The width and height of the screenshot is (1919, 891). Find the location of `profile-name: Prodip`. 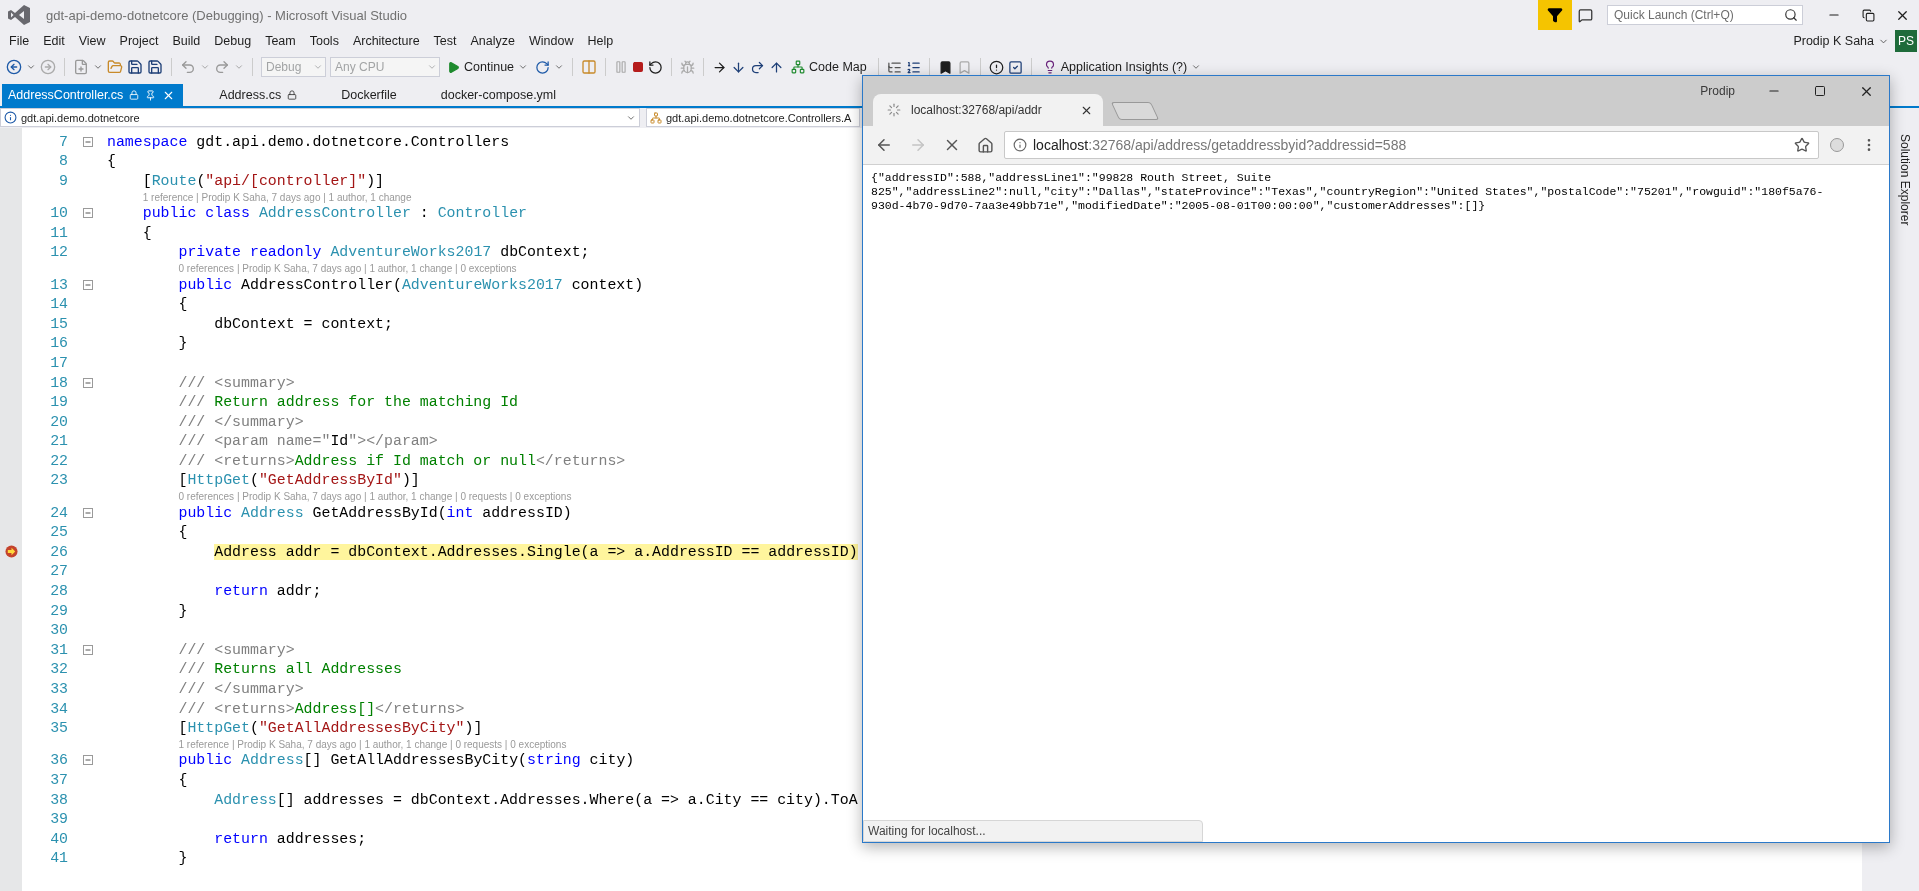

profile-name: Prodip is located at coordinates (1717, 91).